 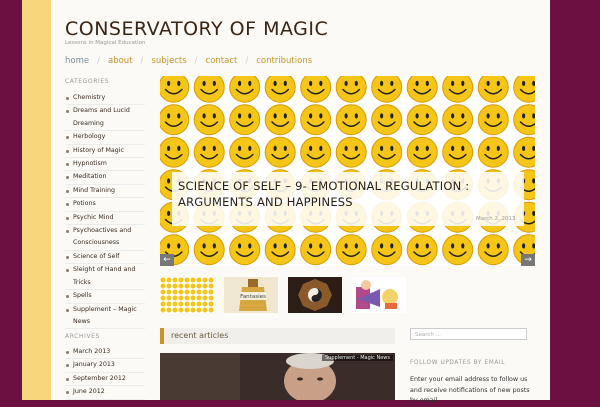 I want to click on recent-articles-heading: recent articles, so click(x=200, y=335).